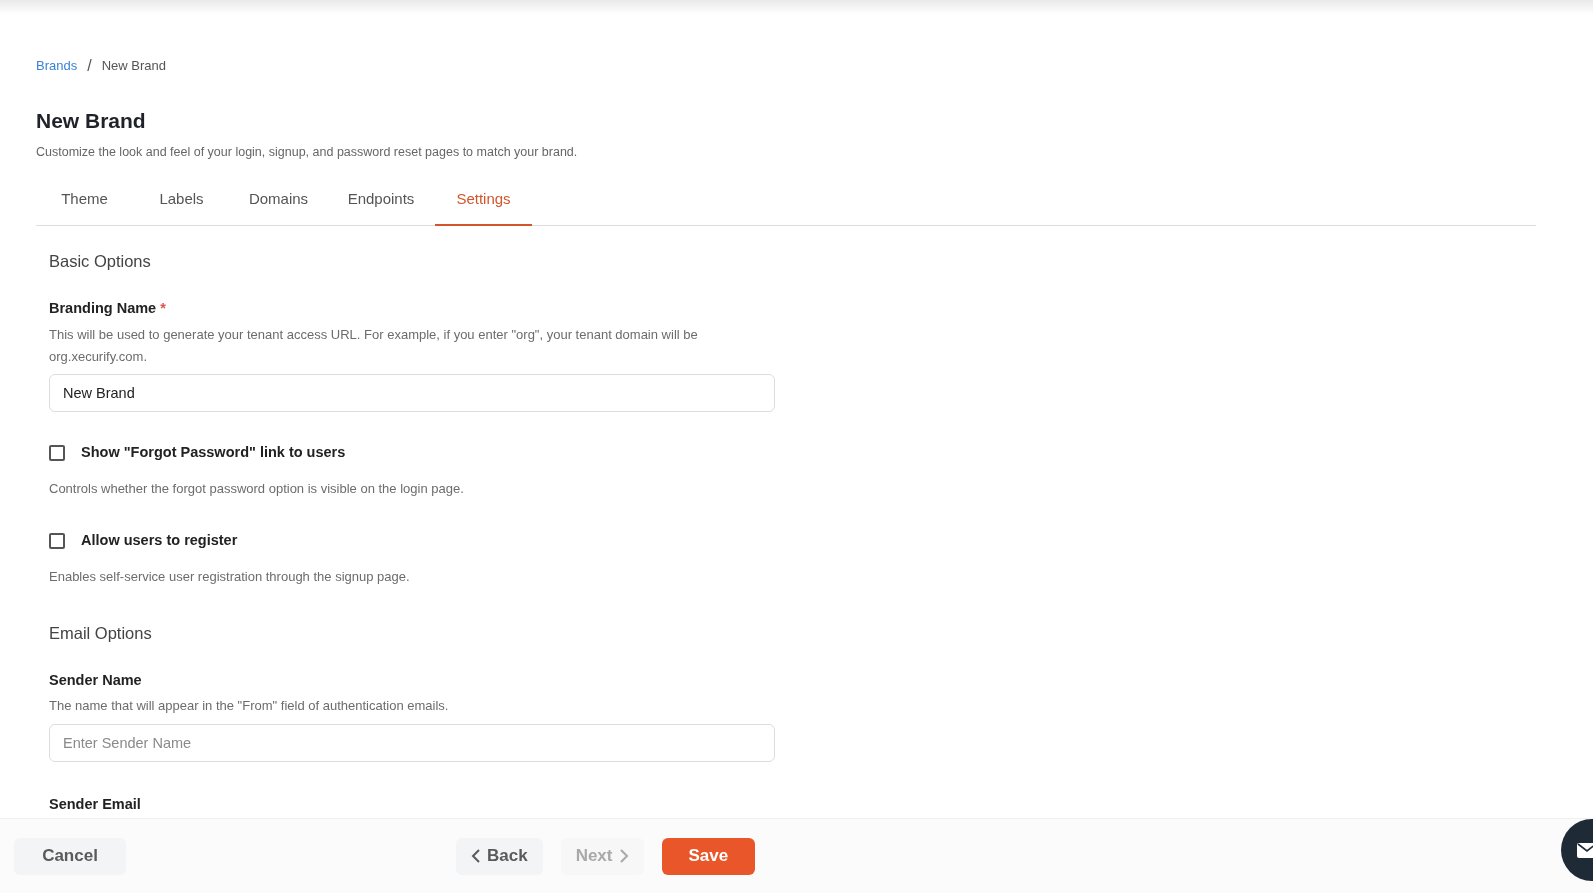 Image resolution: width=1593 pixels, height=893 pixels. I want to click on checkbox-description: Controls whether the forgot password option is visible on the login page., so click(257, 488).